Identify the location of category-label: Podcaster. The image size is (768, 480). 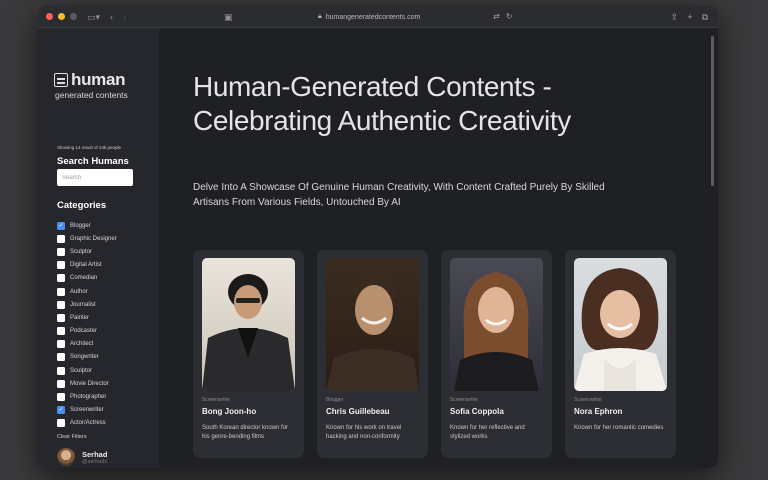
(84, 331).